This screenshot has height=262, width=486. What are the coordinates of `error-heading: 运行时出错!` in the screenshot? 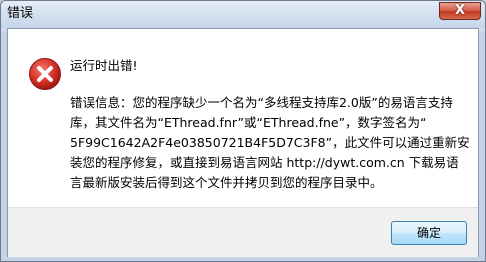 It's located at (104, 65).